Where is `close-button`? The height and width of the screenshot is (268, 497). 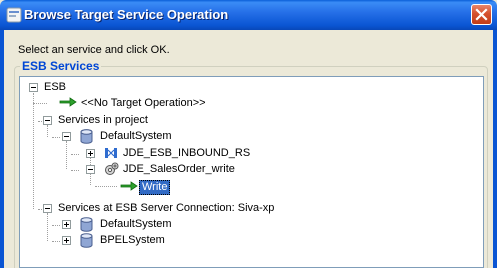 close-button is located at coordinates (481, 14).